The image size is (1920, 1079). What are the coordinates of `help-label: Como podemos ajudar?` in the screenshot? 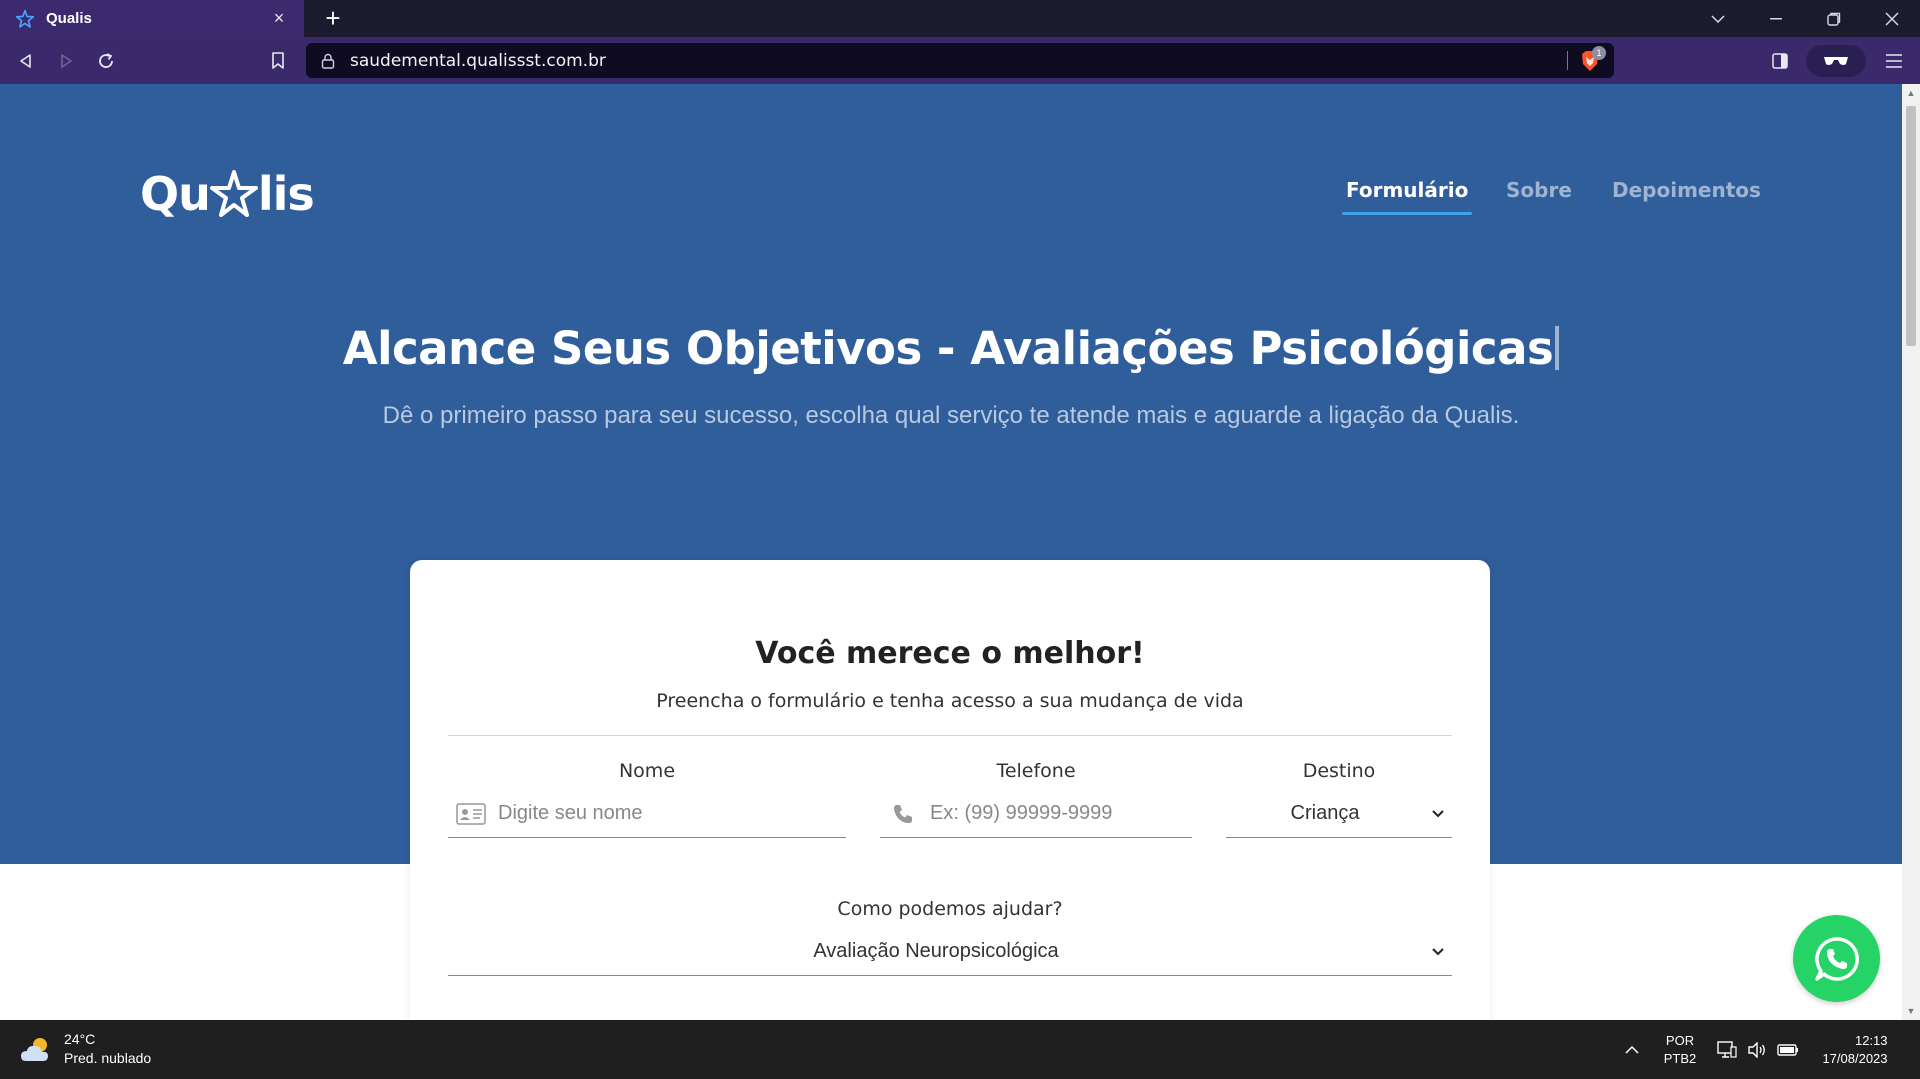 It's located at (950, 909).